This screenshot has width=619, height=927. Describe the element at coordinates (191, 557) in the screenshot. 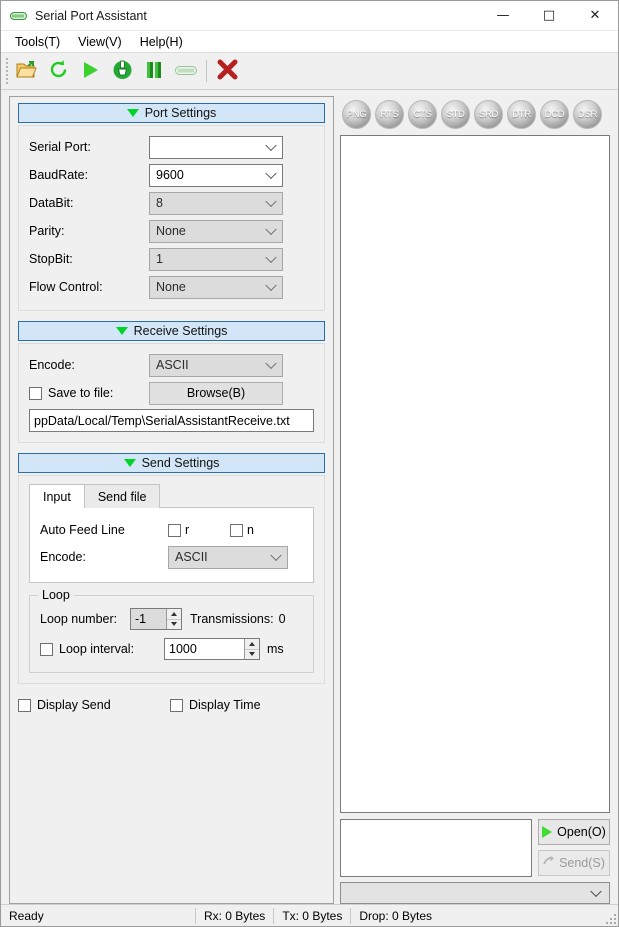

I see `send-encode-value: ASCII` at that location.